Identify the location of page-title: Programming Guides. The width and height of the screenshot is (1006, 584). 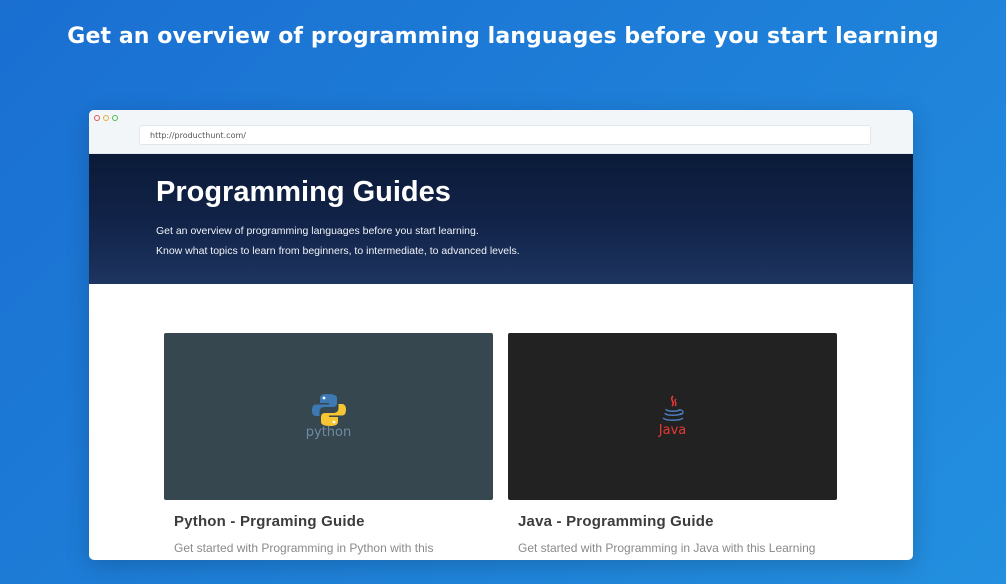
(303, 192).